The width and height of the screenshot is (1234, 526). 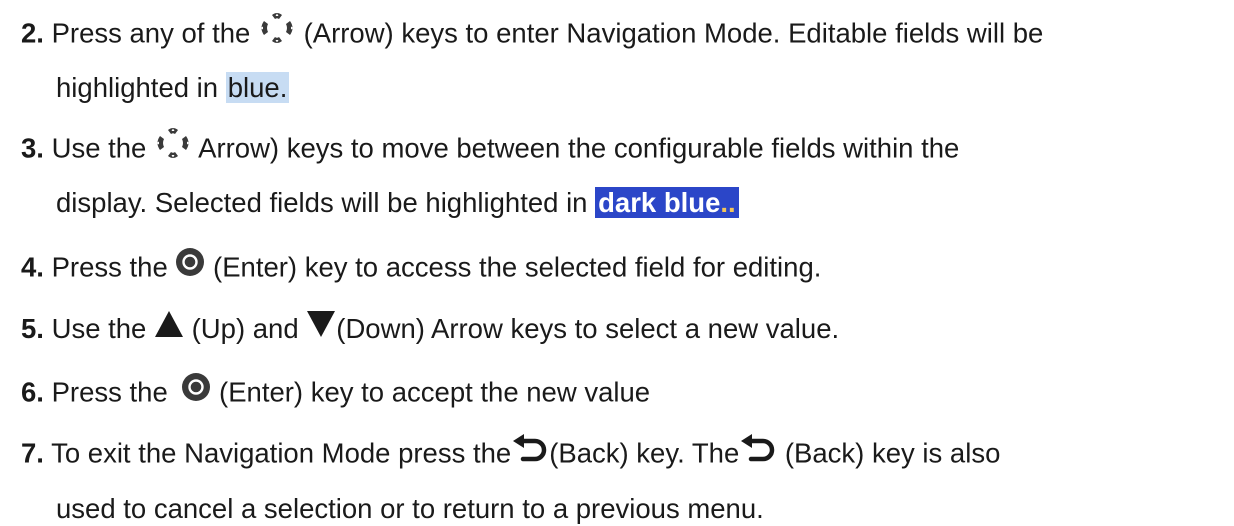 What do you see at coordinates (435, 392) in the screenshot?
I see `step-text: (Enter) key to accept the new value` at bounding box center [435, 392].